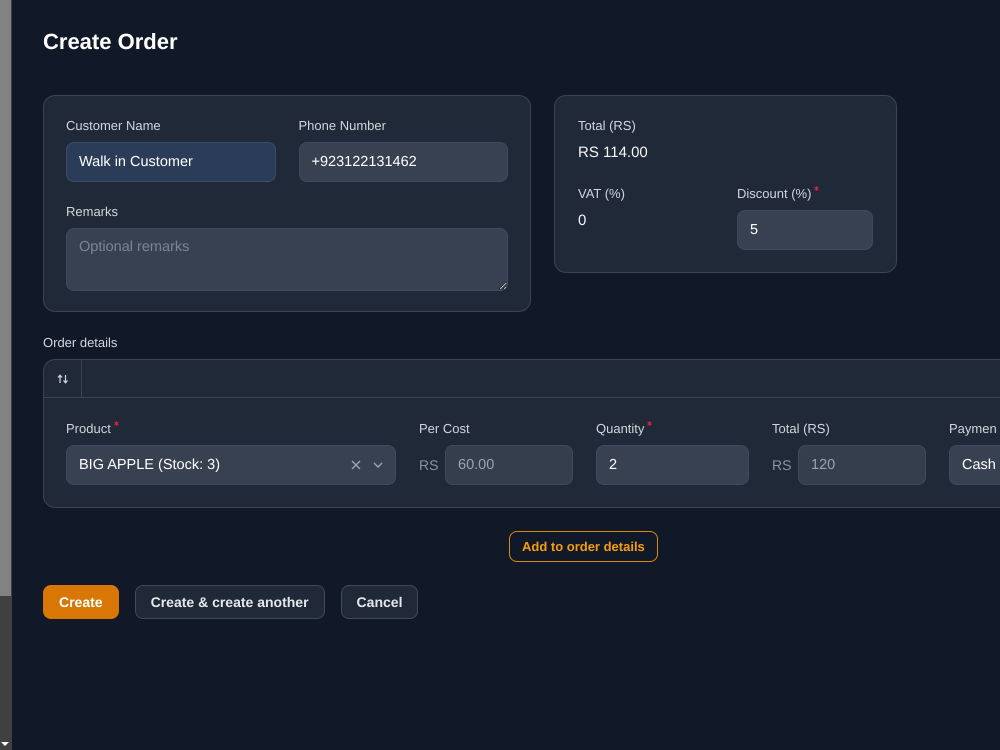 Image resolution: width=1000 pixels, height=750 pixels. Describe the element at coordinates (5, 744) in the screenshot. I see `scroll-down-arrow-icon` at that location.